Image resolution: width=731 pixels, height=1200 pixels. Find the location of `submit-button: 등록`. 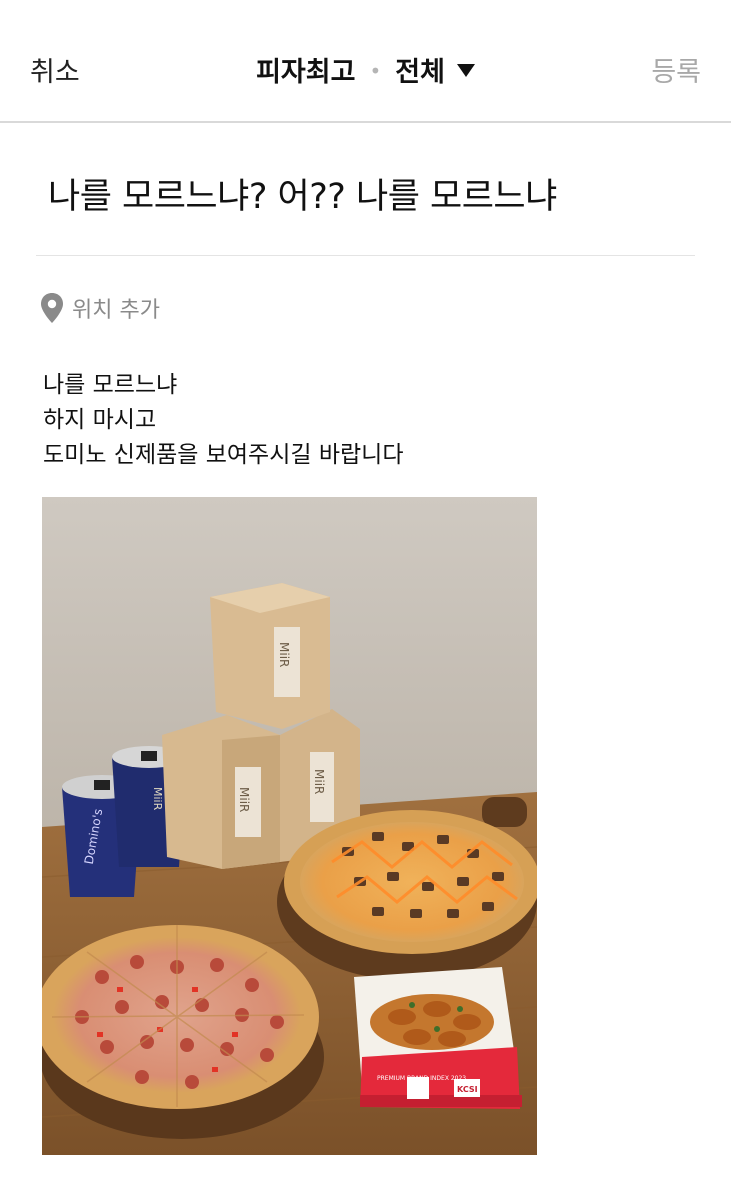

submit-button: 등록 is located at coordinates (676, 69).